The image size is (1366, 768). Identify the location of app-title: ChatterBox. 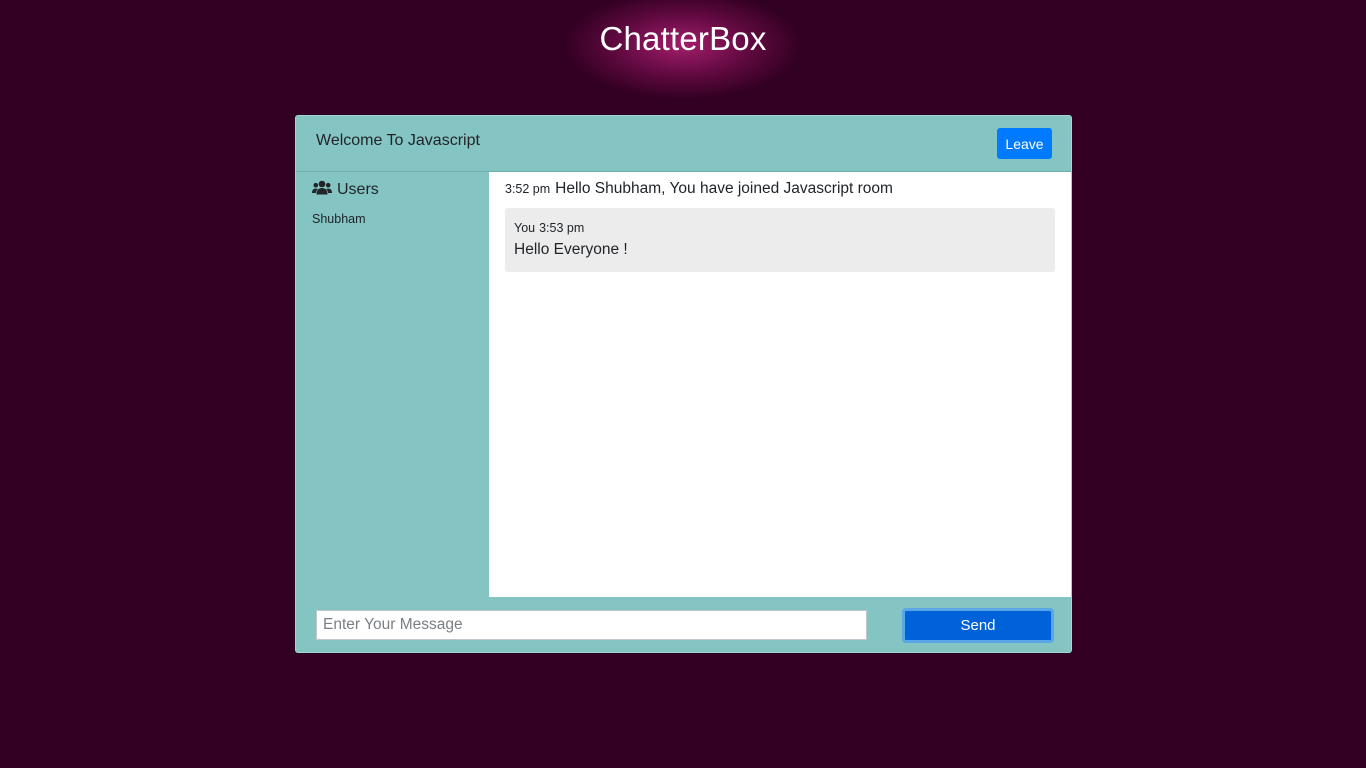
(683, 38).